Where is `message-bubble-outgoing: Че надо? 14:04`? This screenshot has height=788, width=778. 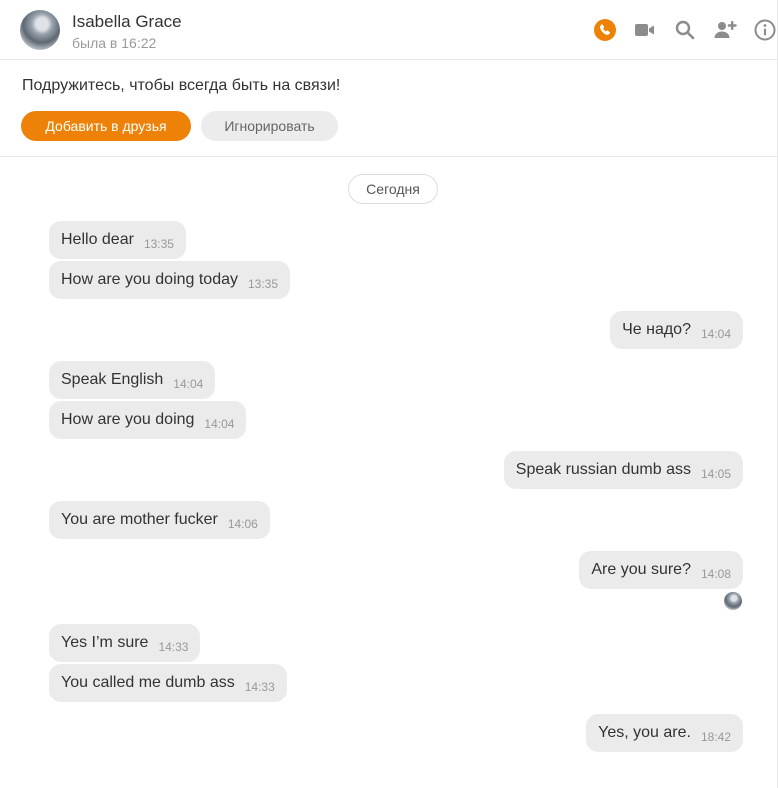
message-bubble-outgoing: Че надо? 14:04 is located at coordinates (676, 330).